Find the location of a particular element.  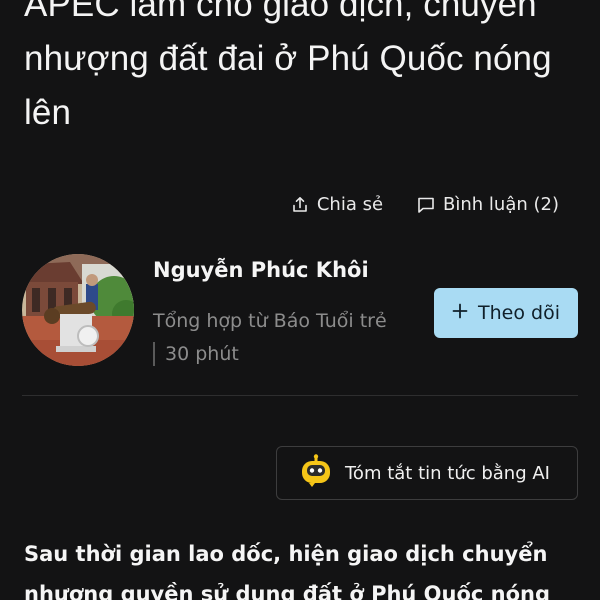

ai-summary-button: Tóm tắt tin tức bằng AI is located at coordinates (427, 473).